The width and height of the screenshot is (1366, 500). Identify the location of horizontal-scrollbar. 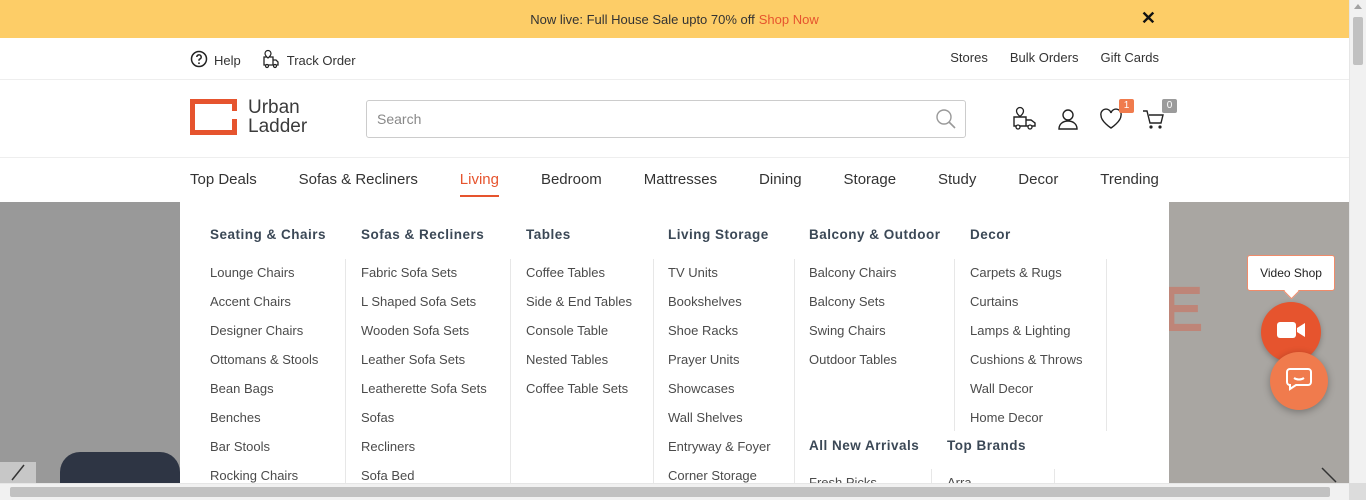
(674, 491).